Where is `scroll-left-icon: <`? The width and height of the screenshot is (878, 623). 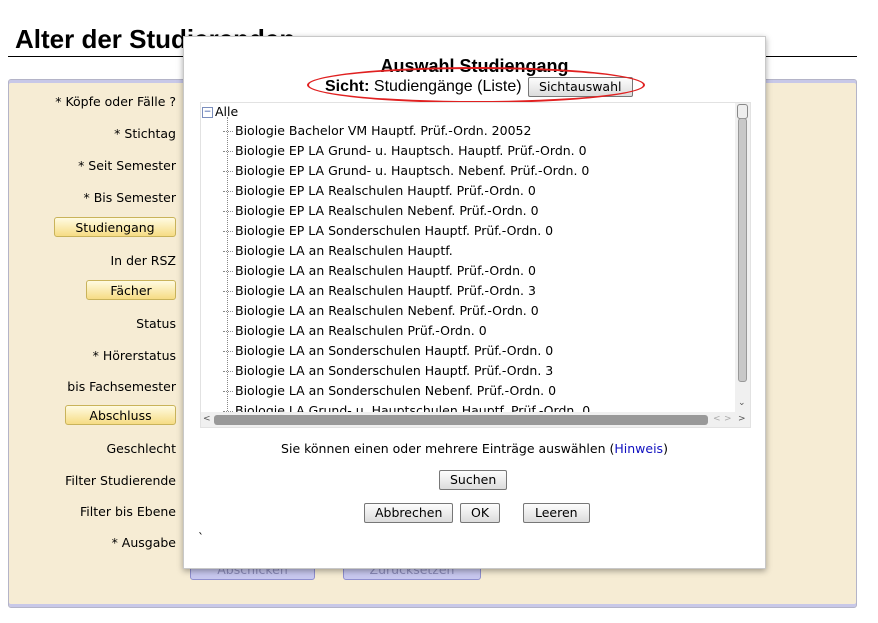
scroll-left-icon: < is located at coordinates (207, 419).